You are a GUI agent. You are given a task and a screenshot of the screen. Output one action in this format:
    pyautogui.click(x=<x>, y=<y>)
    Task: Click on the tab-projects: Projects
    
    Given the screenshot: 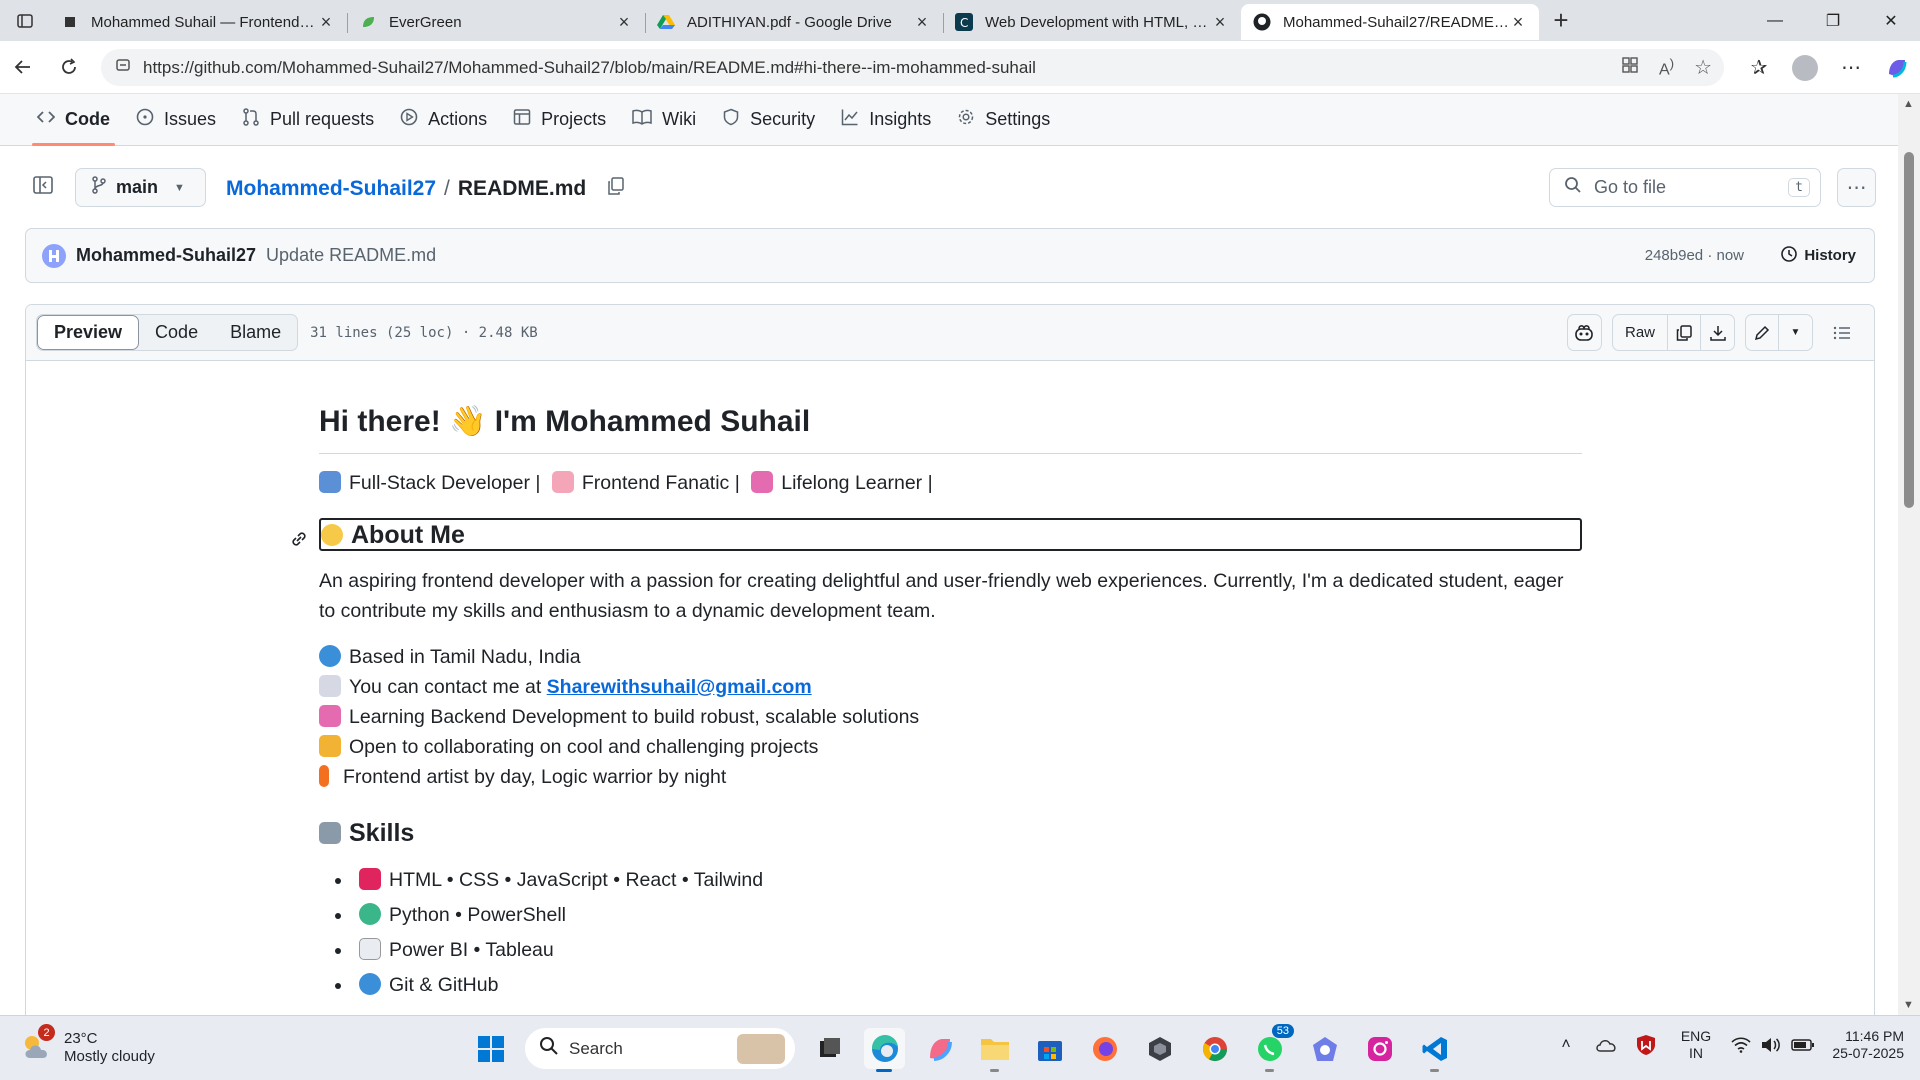 What is the action you would take?
    pyautogui.click(x=559, y=120)
    